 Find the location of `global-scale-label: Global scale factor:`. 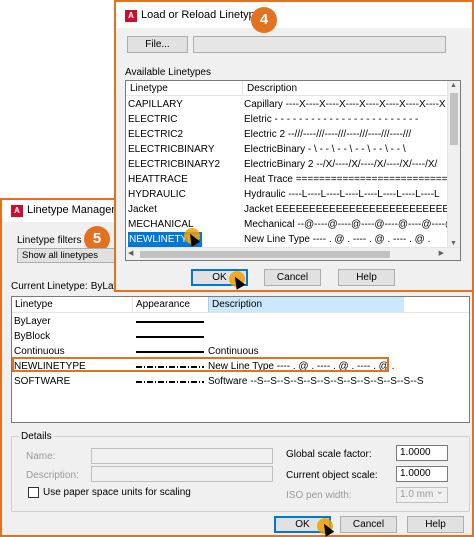

global-scale-label: Global scale factor: is located at coordinates (329, 454).